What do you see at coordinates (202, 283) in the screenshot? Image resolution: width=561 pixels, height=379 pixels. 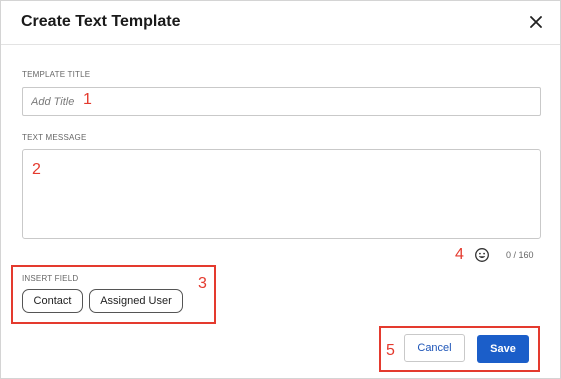 I see `annotation-3: 3` at bounding box center [202, 283].